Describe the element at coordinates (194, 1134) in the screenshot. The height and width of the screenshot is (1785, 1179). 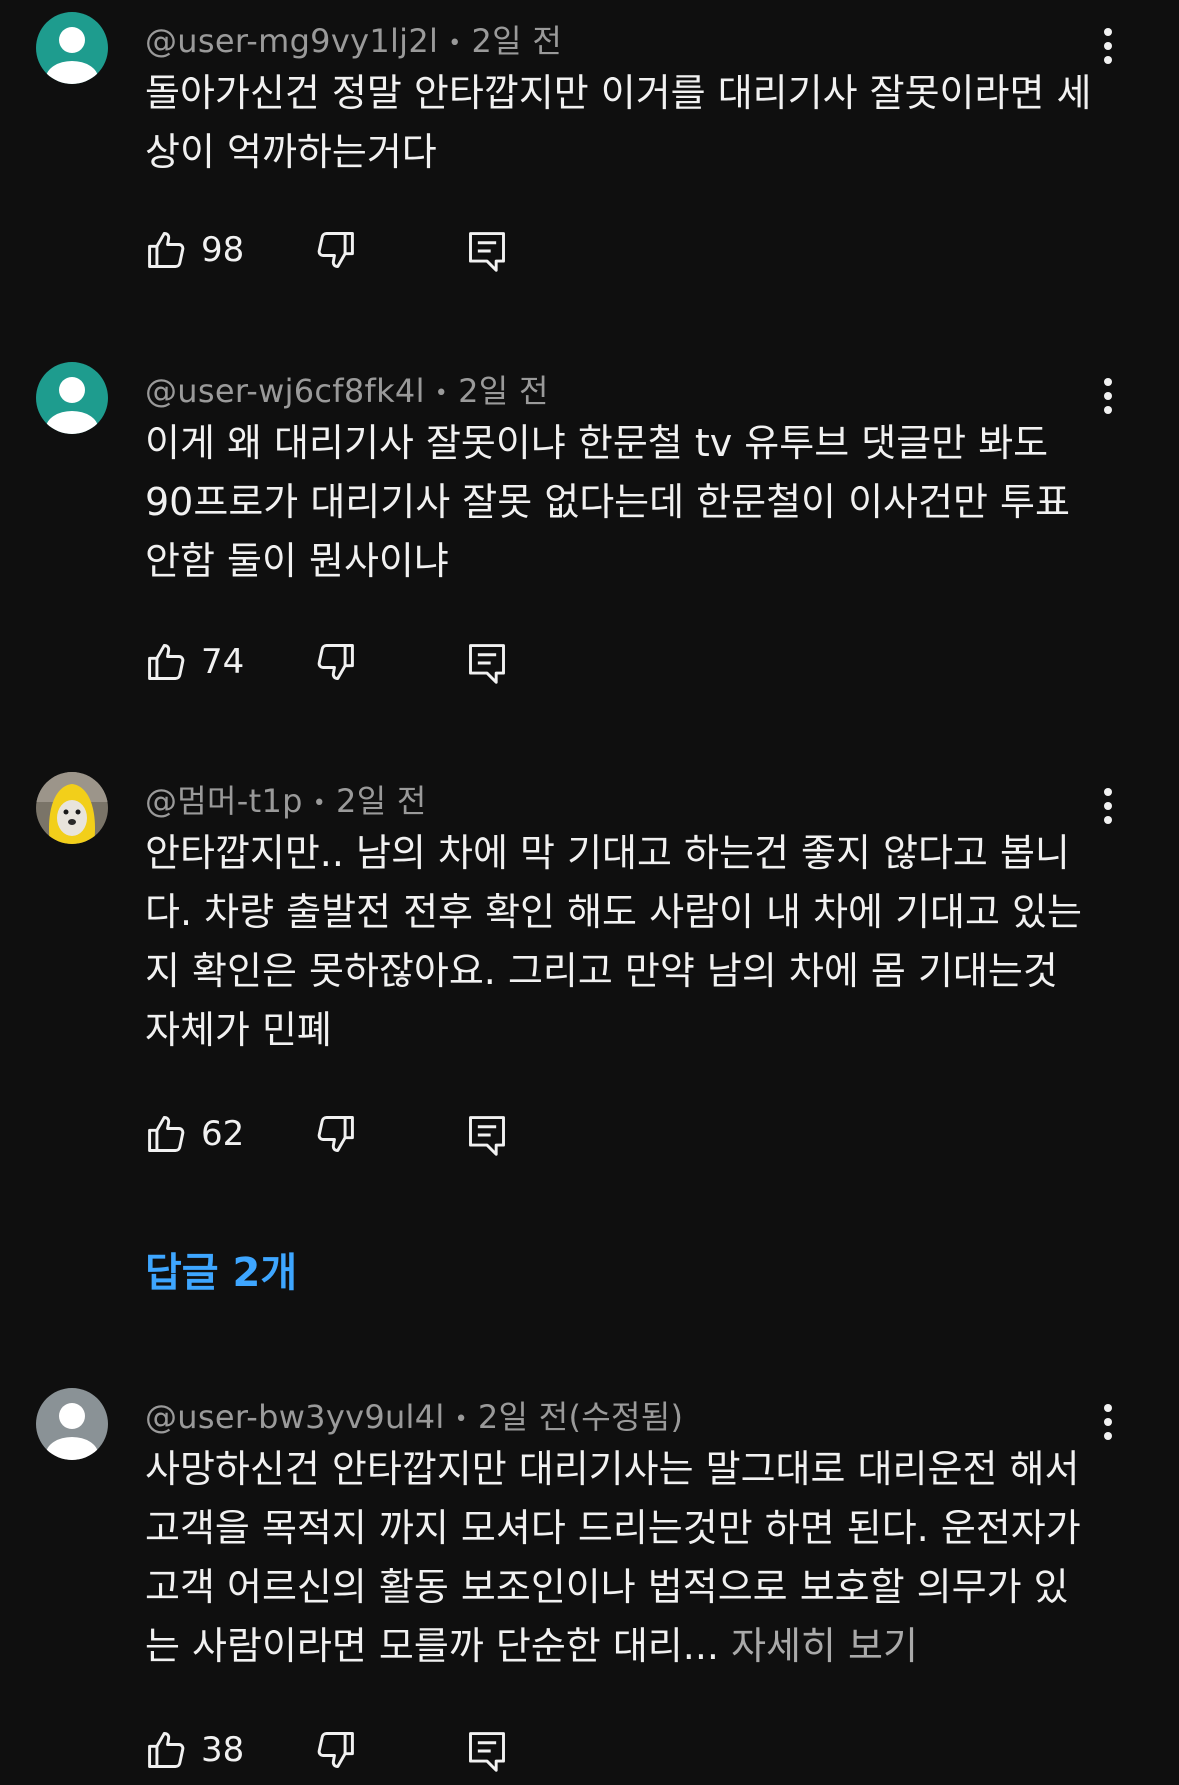
I see `like-button: 62` at that location.